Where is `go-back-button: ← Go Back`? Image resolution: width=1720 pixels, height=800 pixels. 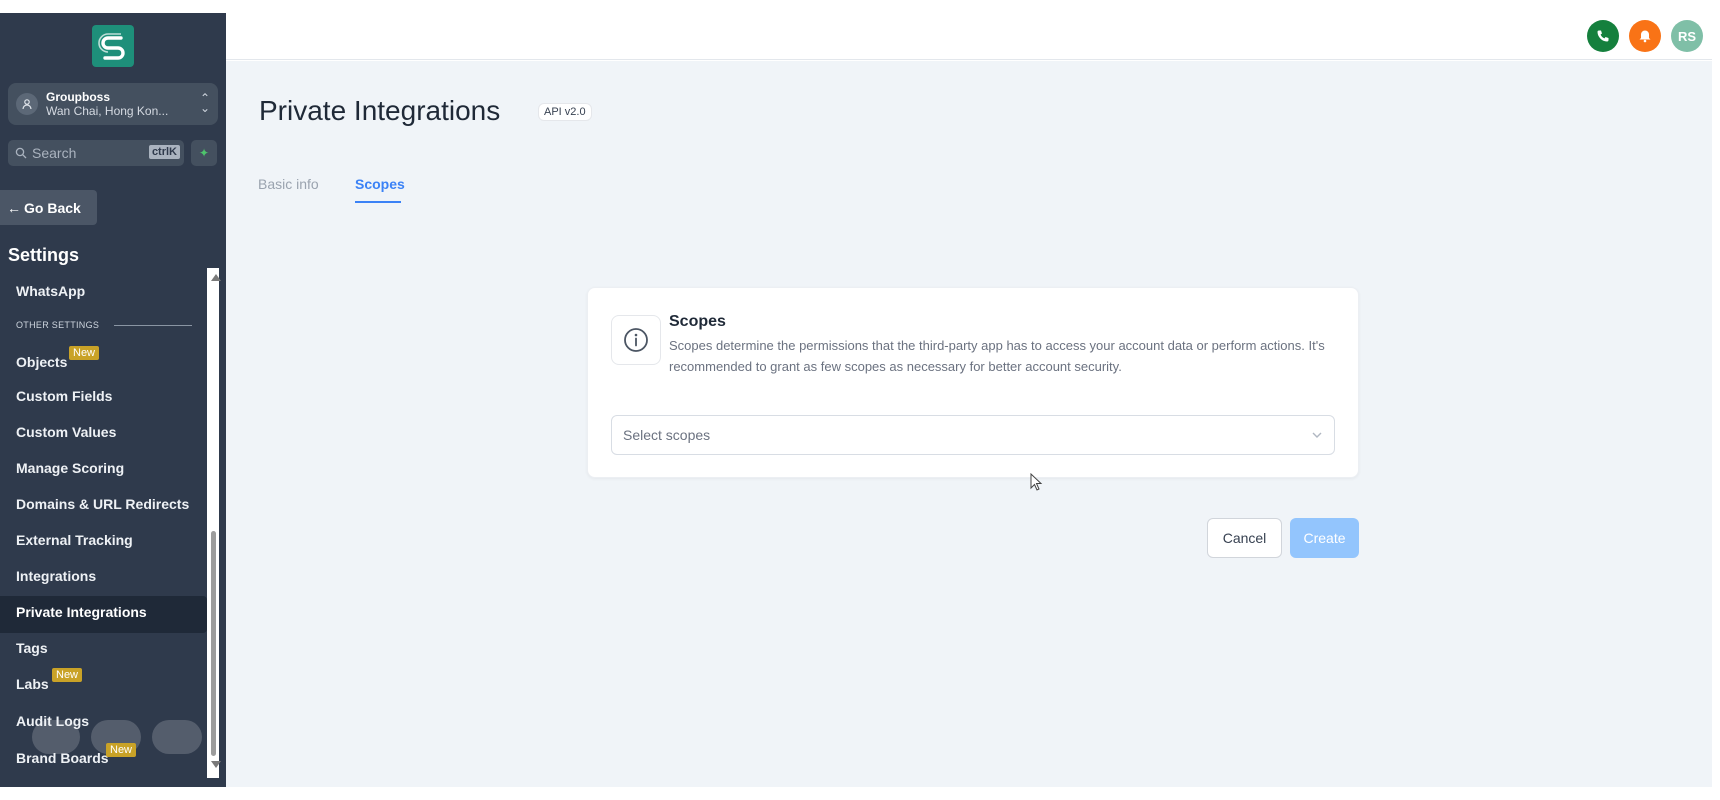 go-back-button: ← Go Back is located at coordinates (48, 207).